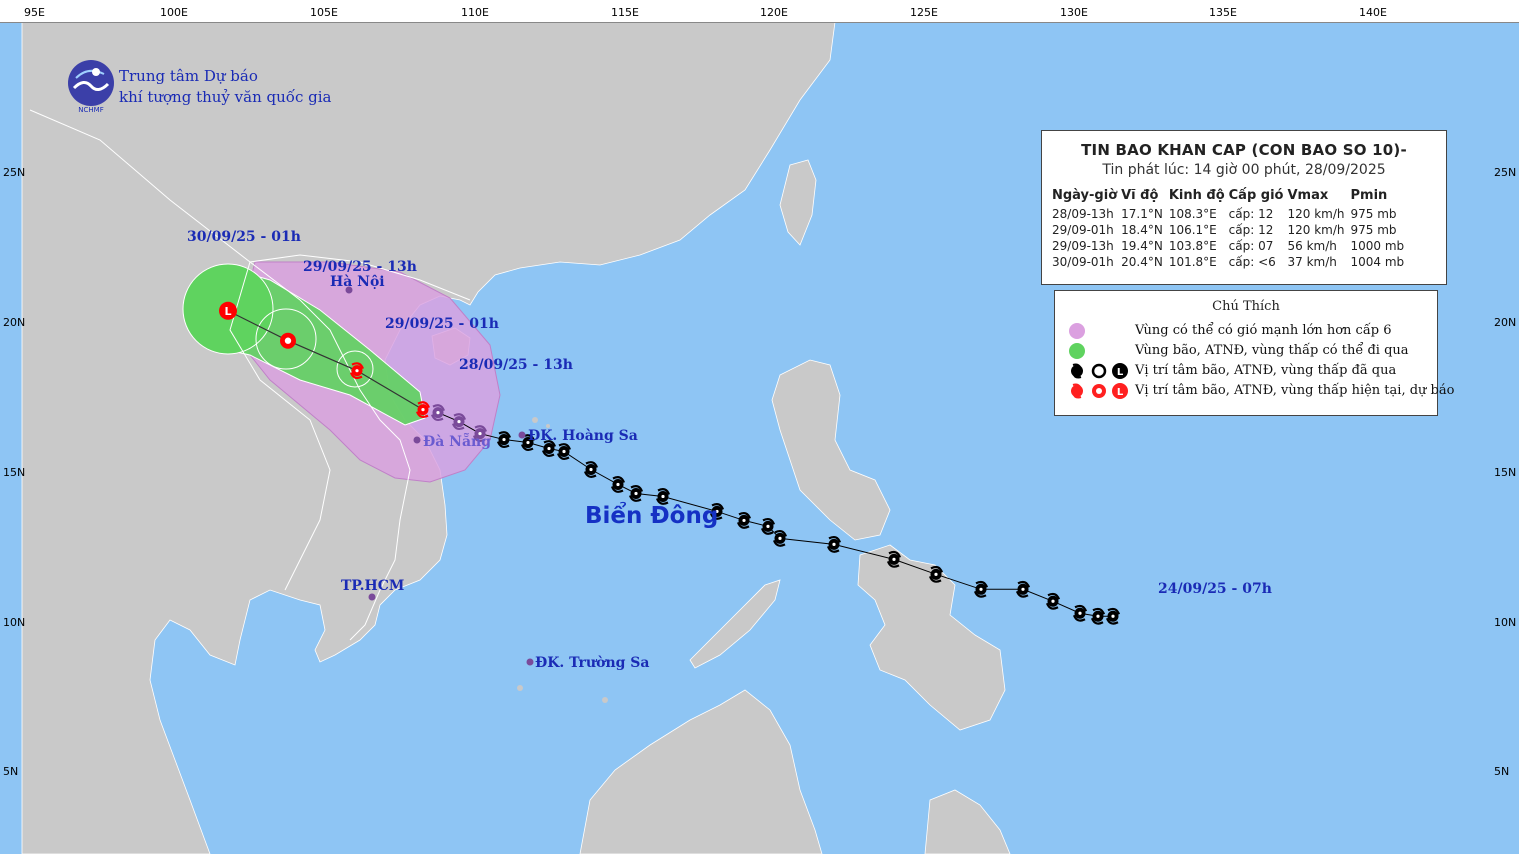 Image resolution: width=1519 pixels, height=854 pixels. Describe the element at coordinates (1369, 195) in the screenshot. I see `header-cell: Pmin` at that location.